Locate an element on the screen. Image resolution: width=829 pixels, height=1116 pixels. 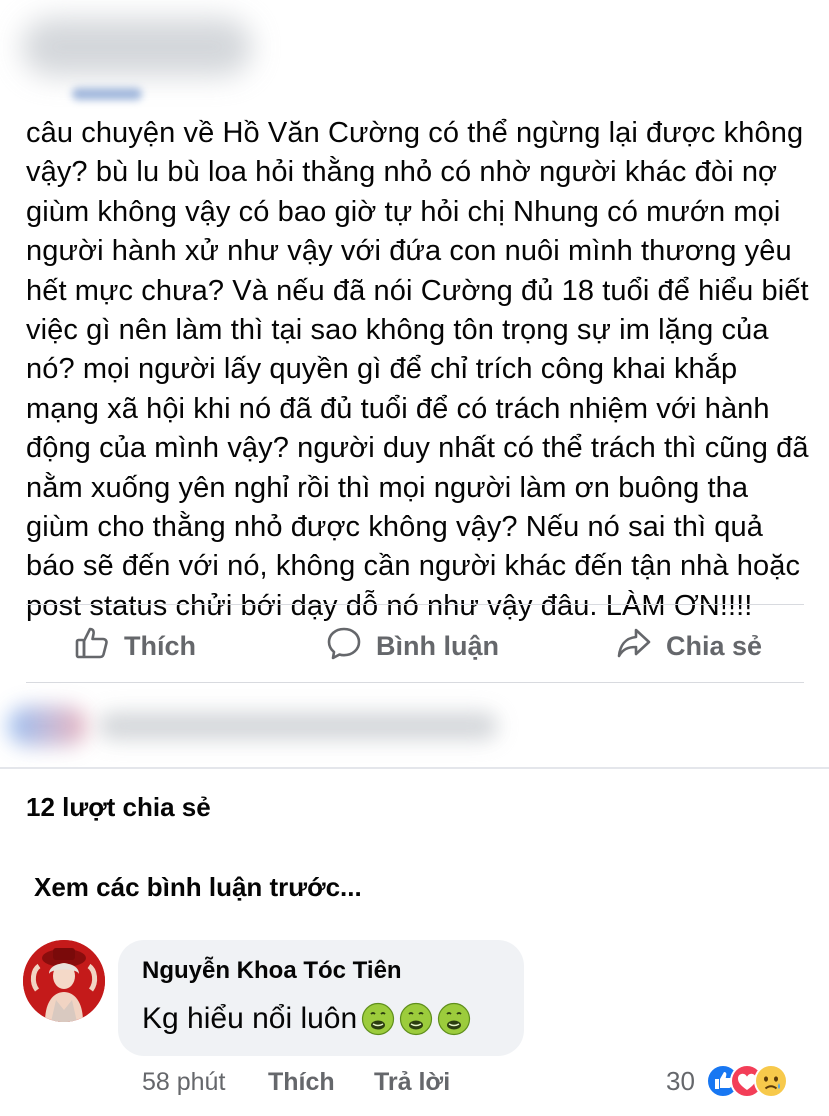
blurred-post-author is located at coordinates (142, 54).